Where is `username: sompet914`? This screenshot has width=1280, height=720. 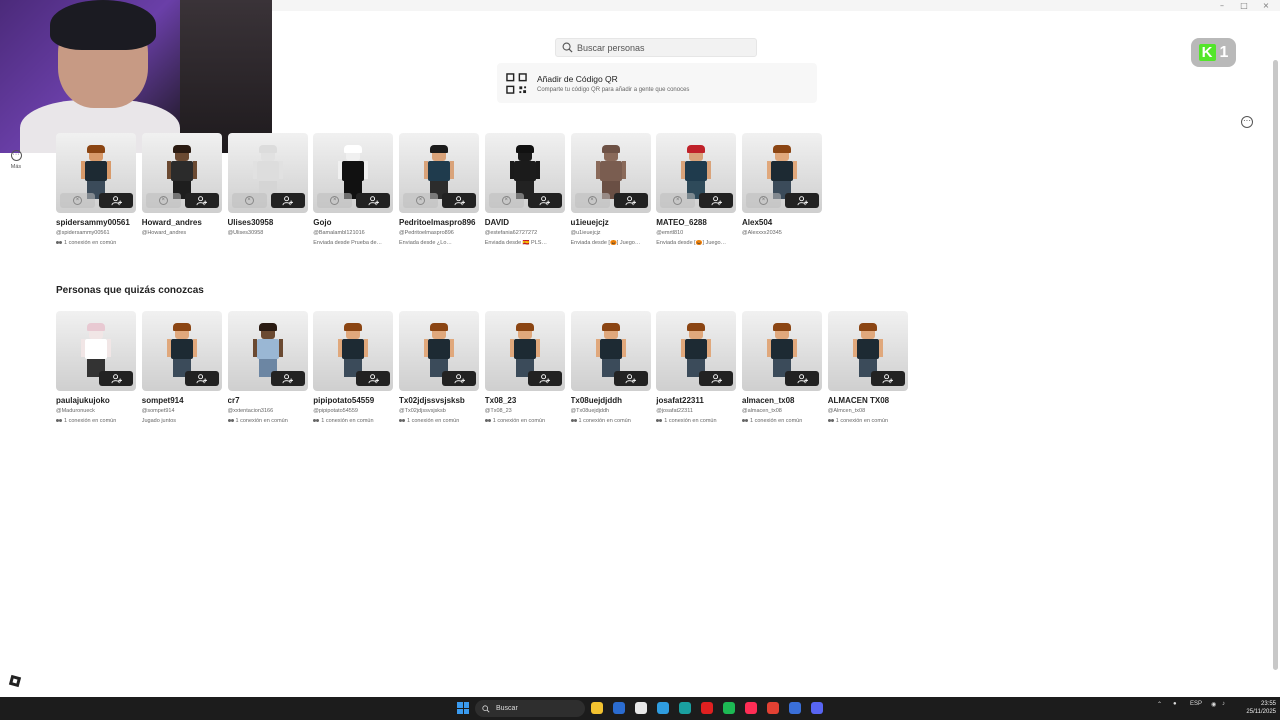 username: sompet914 is located at coordinates (182, 400).